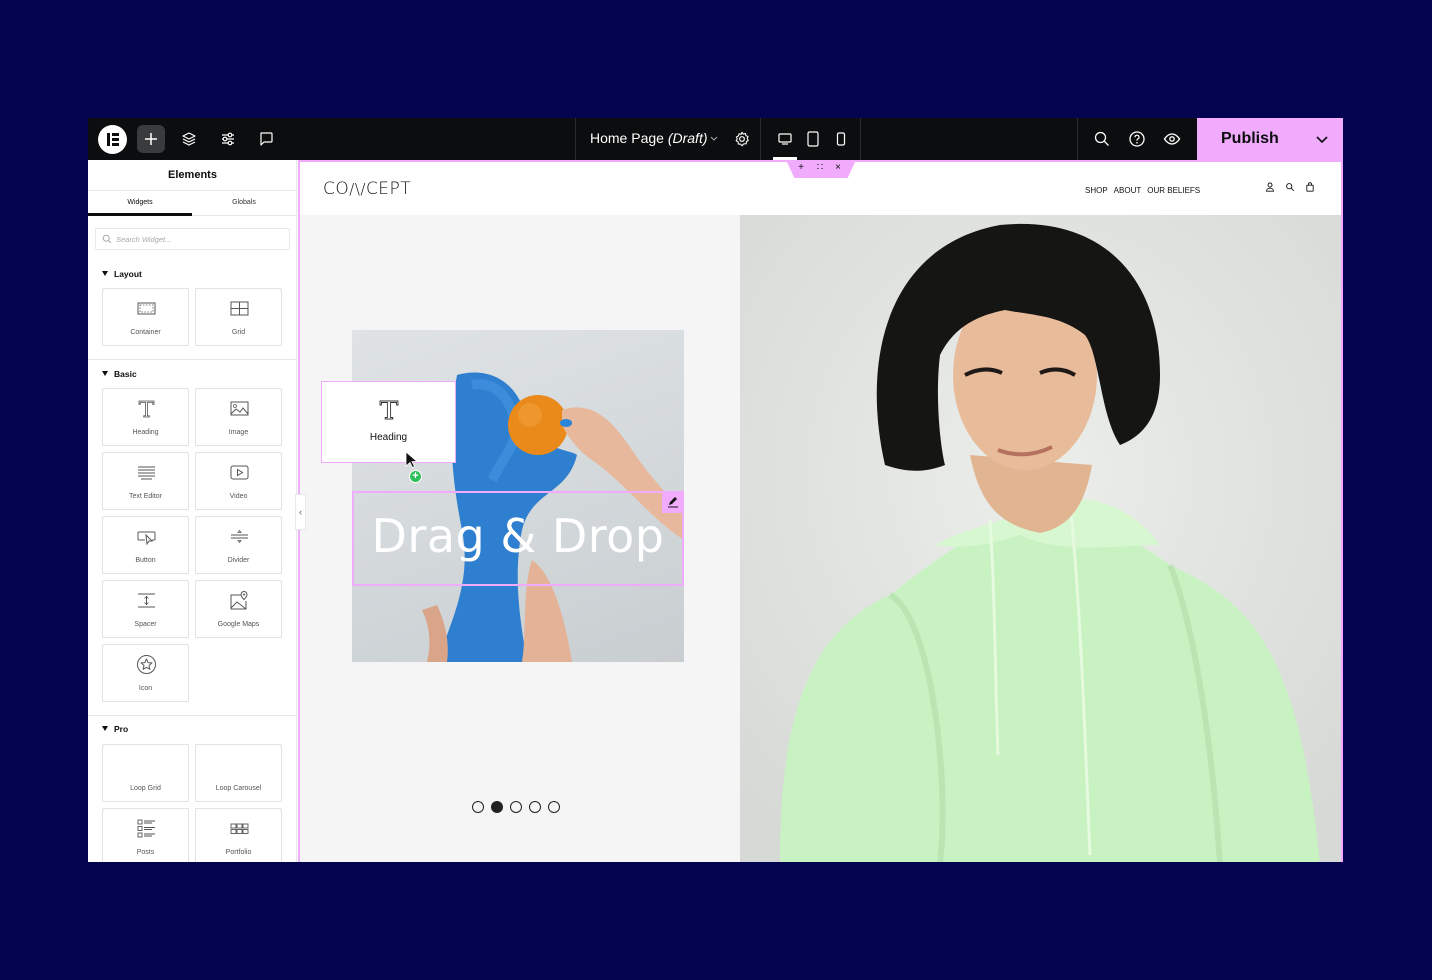  I want to click on site-nav: SHOP ABOUT OUR BELIEFS, so click(1142, 190).